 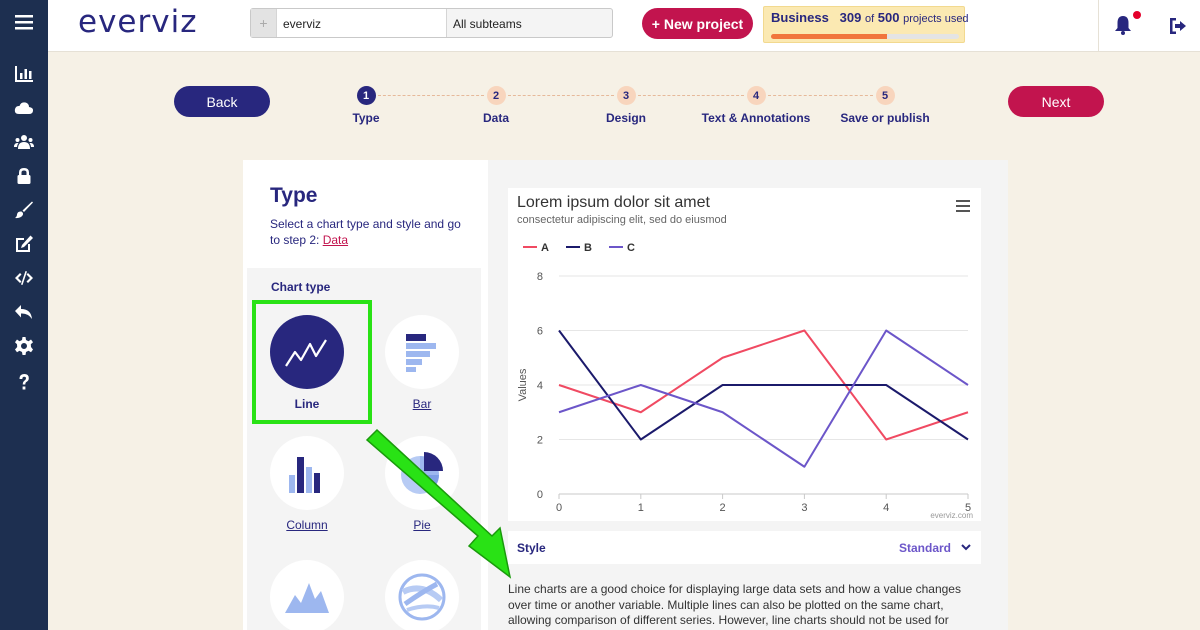 I want to click on legend-label: A, so click(x=545, y=248).